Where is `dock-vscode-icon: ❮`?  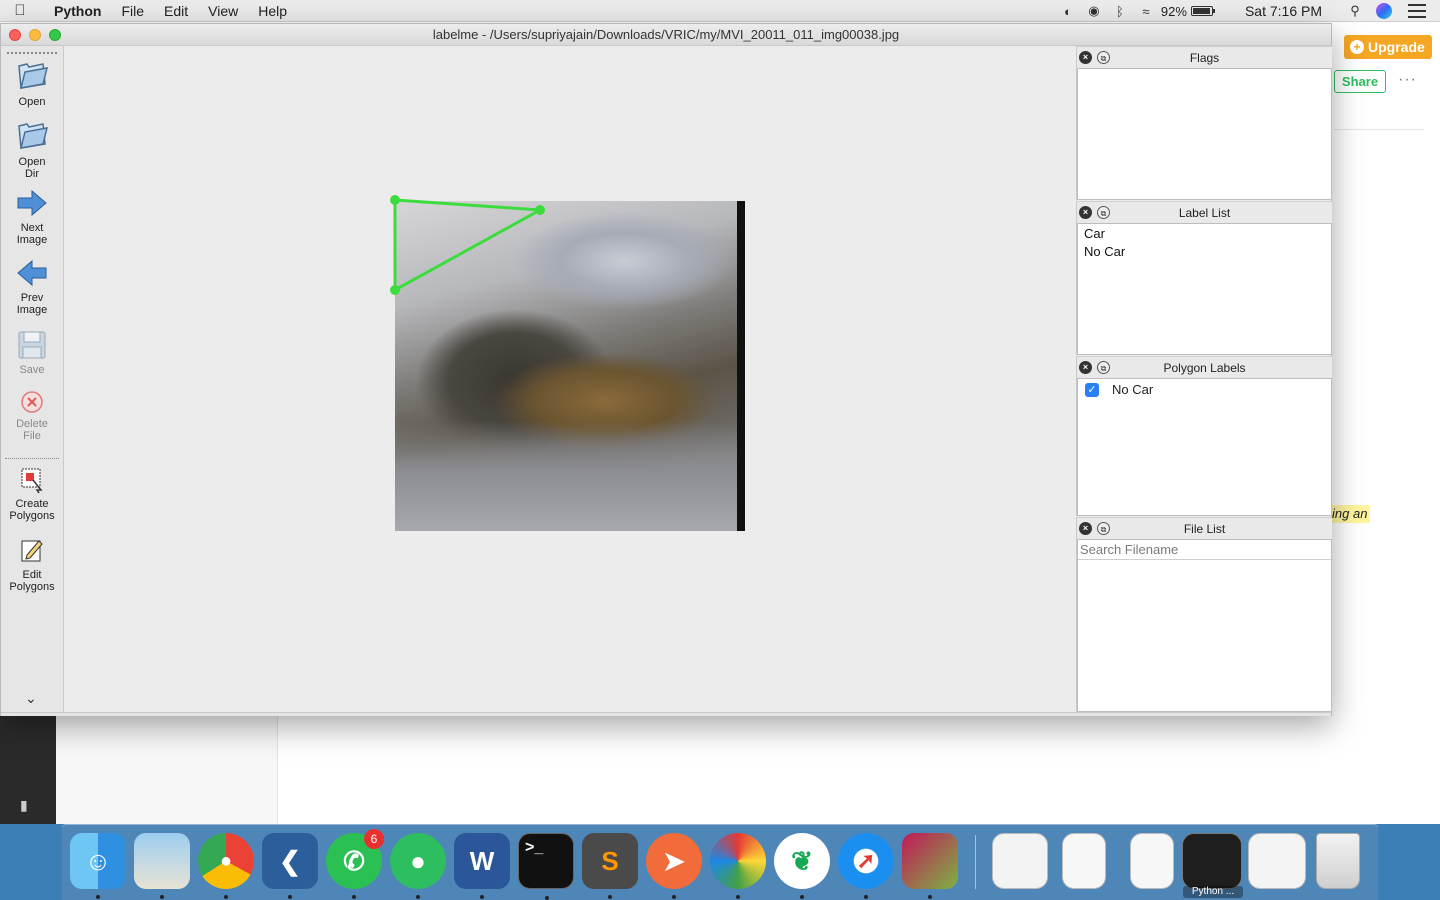
dock-vscode-icon: ❮ is located at coordinates (290, 866).